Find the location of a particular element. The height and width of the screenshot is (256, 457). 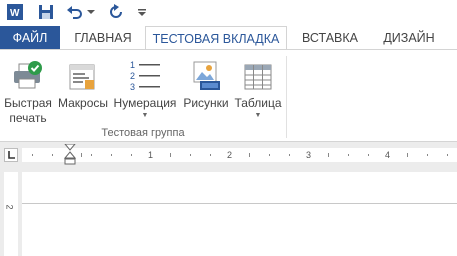

pictures-icon is located at coordinates (206, 73).